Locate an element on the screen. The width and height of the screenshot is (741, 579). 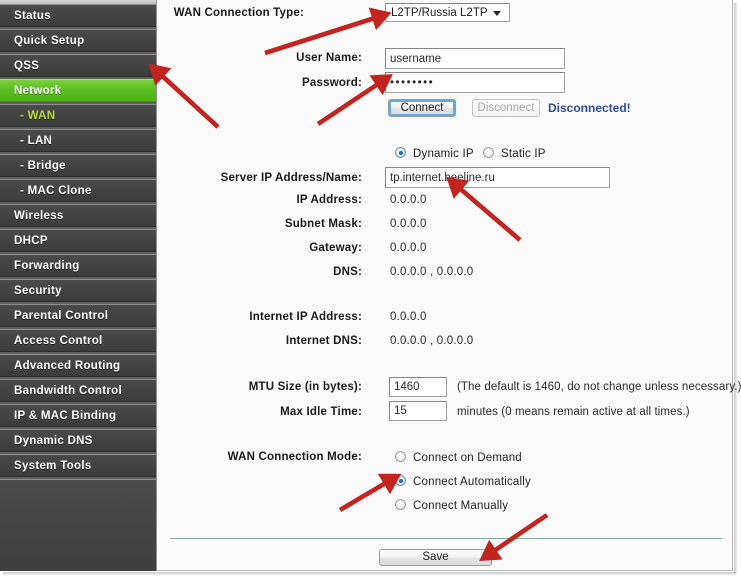
page-shadow-right is located at coordinates (736, 288).